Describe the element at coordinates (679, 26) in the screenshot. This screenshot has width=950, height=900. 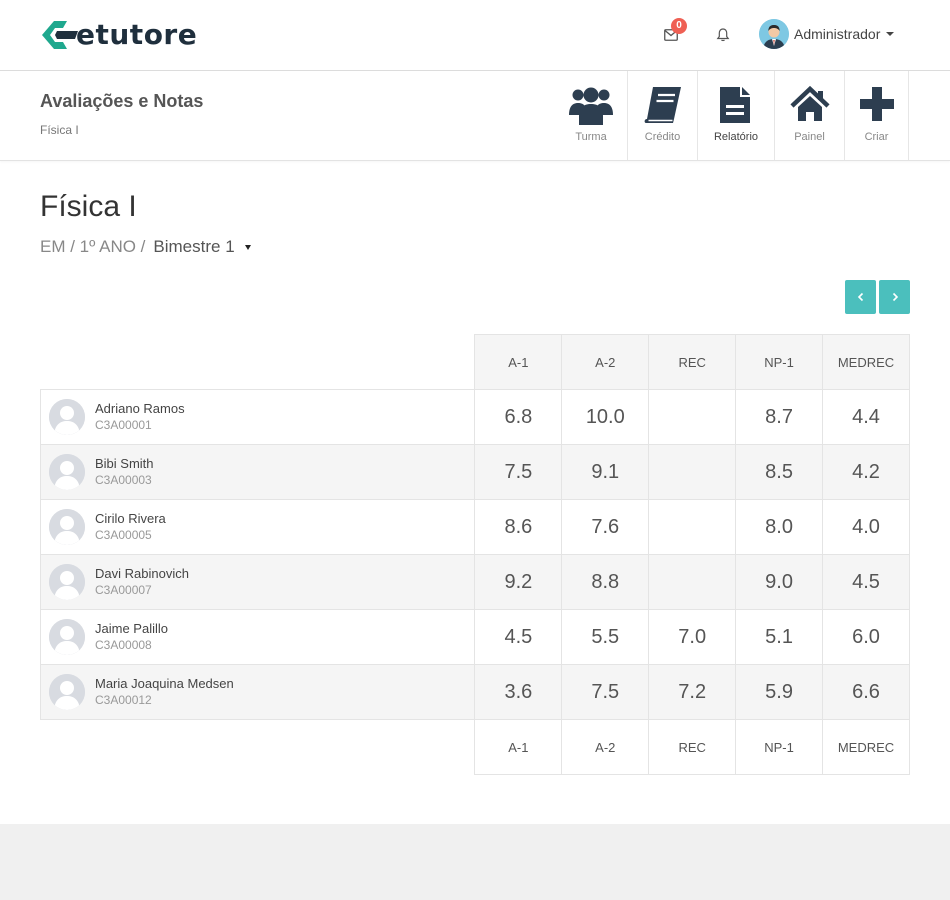
I see `mail-count-badge: 0` at that location.